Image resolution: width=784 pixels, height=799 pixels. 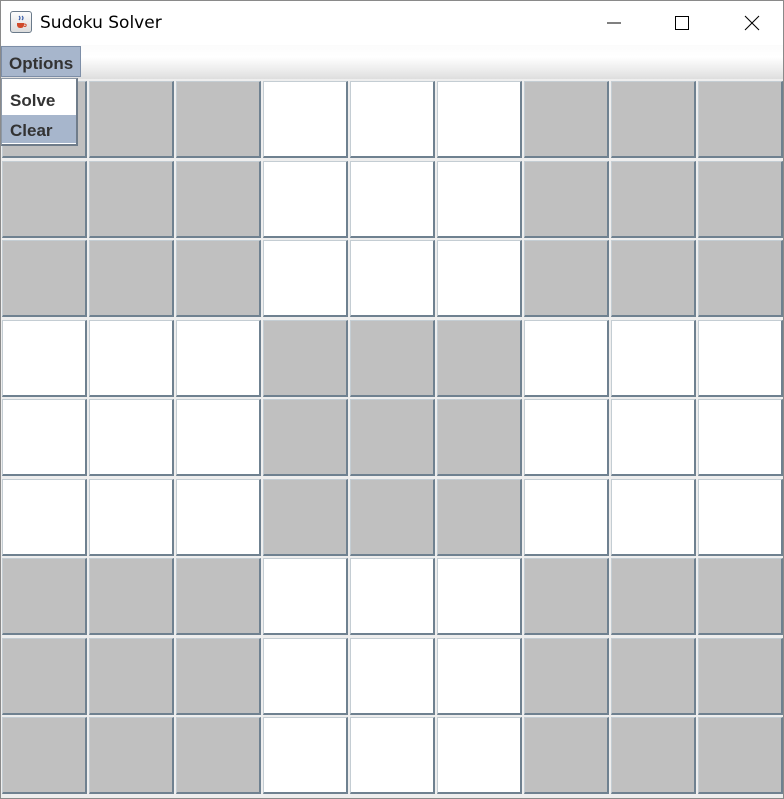 What do you see at coordinates (566, 437) in the screenshot?
I see `sudoku-cell-r5-c7` at bounding box center [566, 437].